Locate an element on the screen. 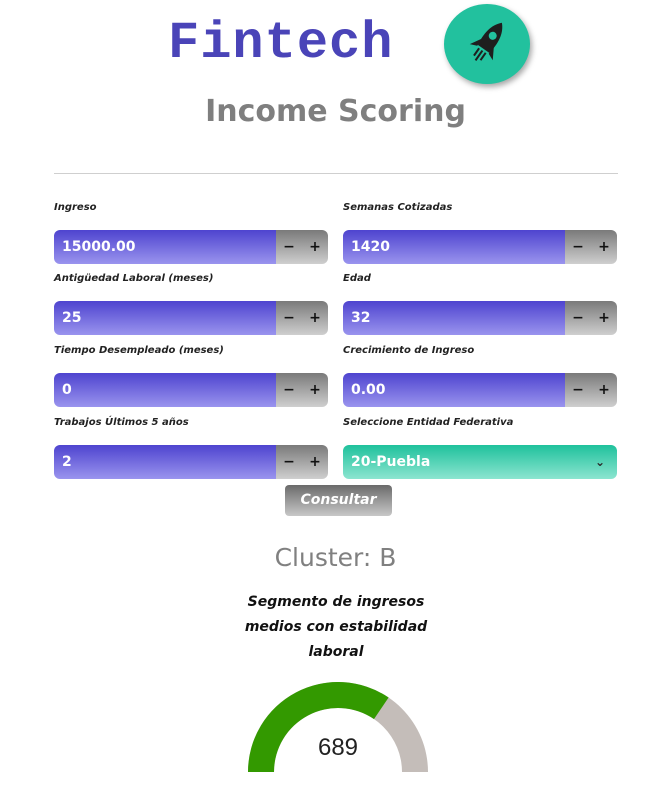 Image resolution: width=671 pixels, height=785 pixels. trabajos-value: 2 is located at coordinates (165, 462).